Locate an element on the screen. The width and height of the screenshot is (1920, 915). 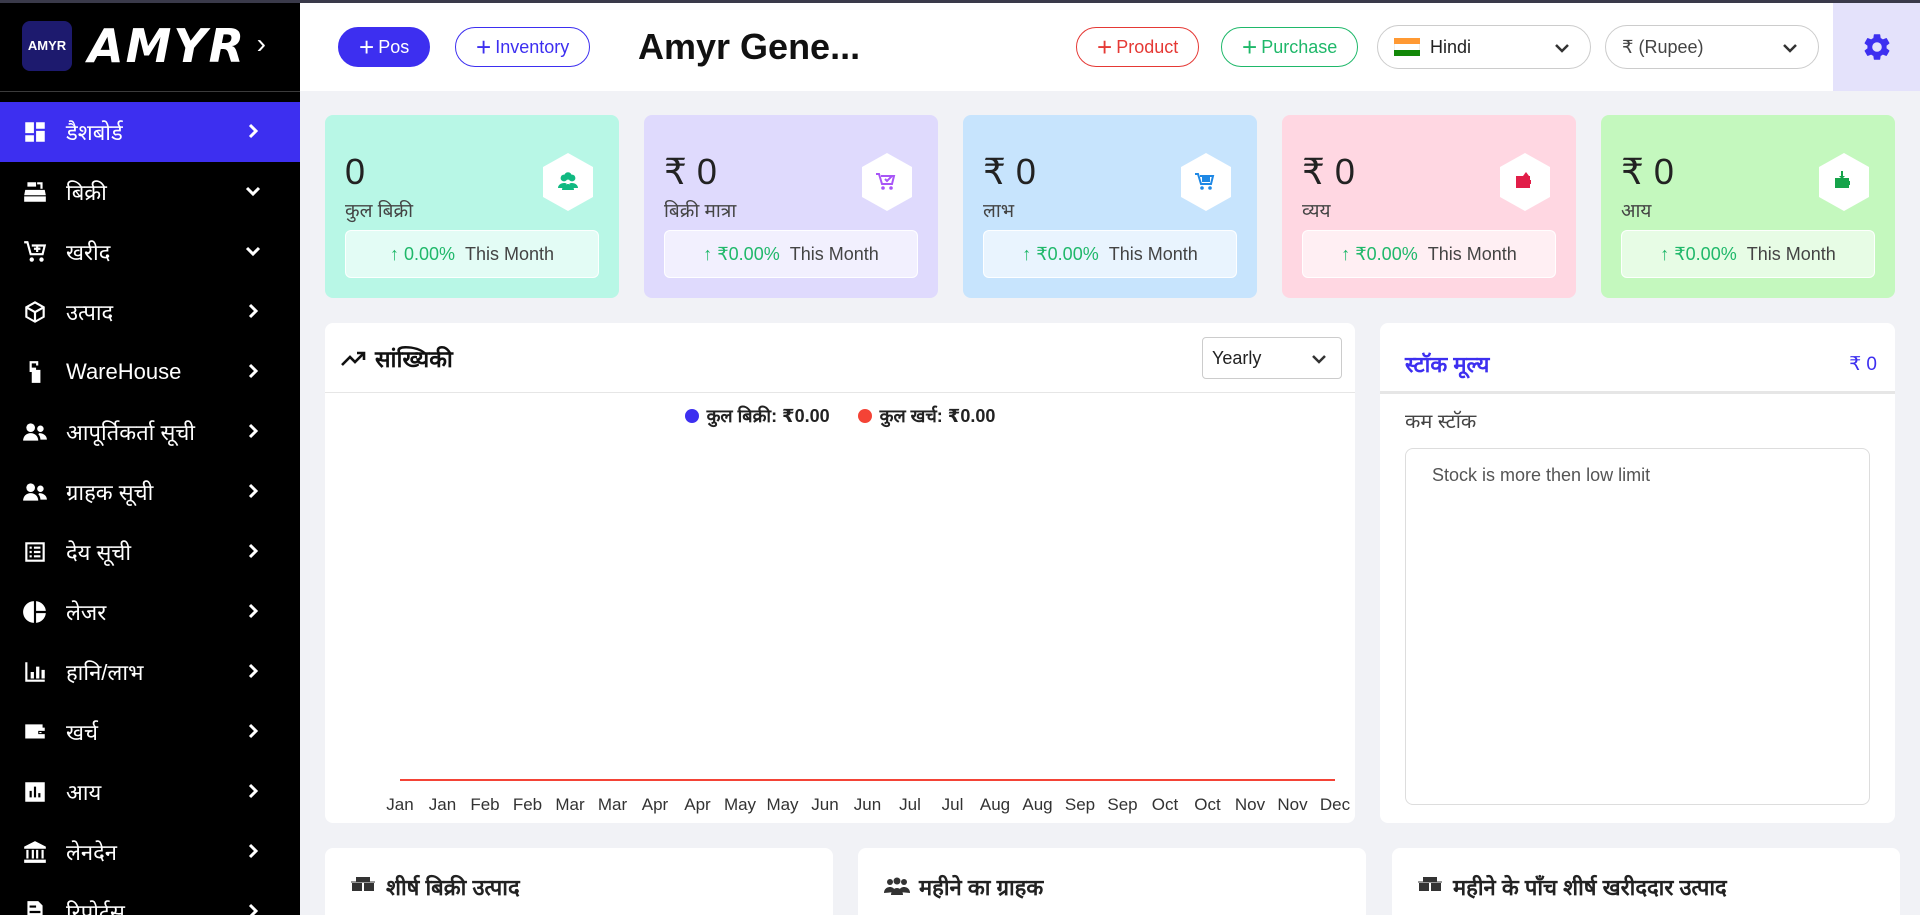
x-tick-label: Mar is located at coordinates (613, 804).